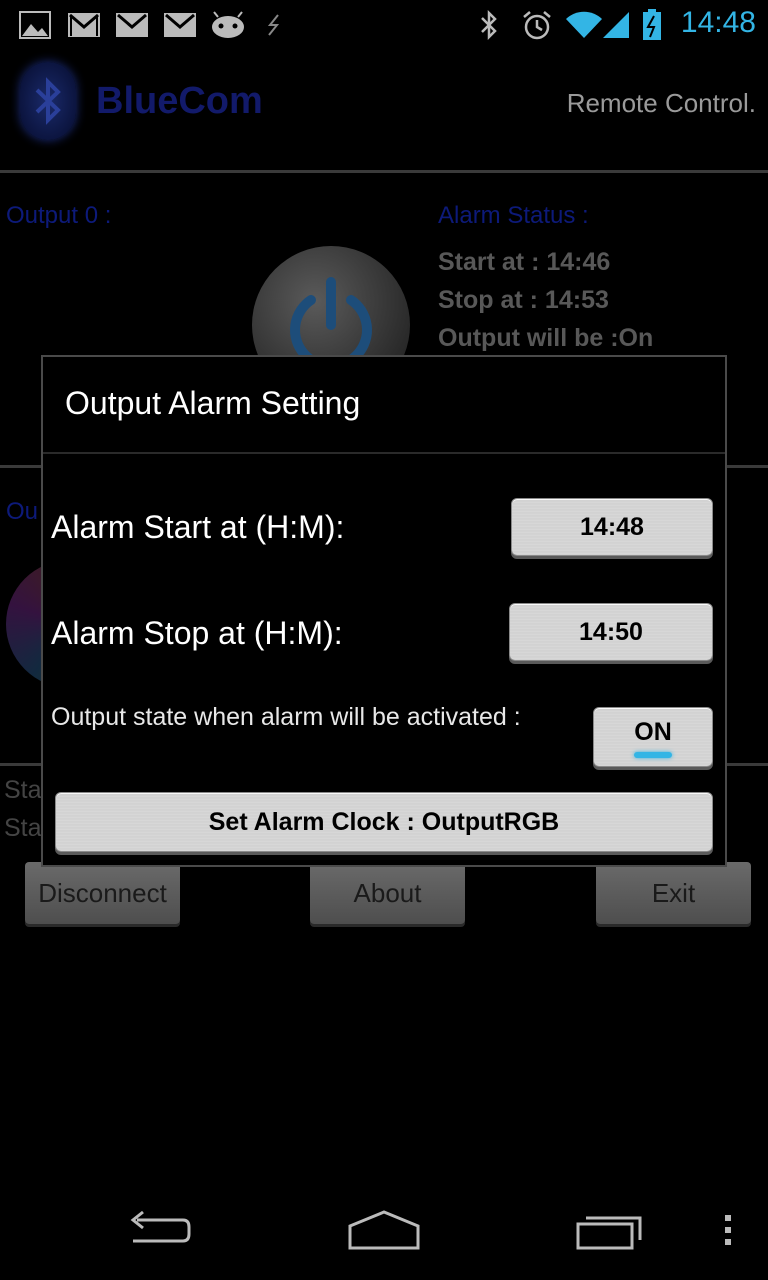  Describe the element at coordinates (102, 893) in the screenshot. I see `disconnect-button: Disconnect` at that location.